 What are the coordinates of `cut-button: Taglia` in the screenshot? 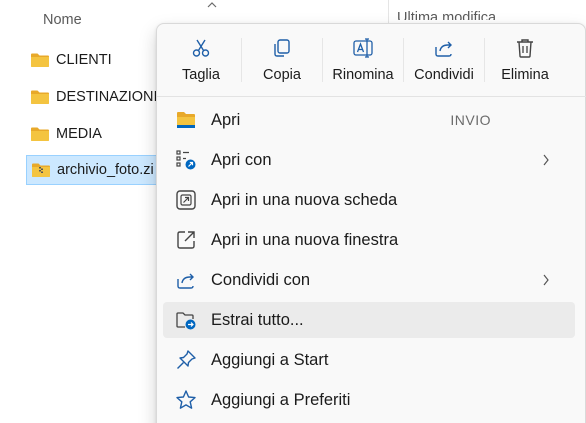 It's located at (201, 58).